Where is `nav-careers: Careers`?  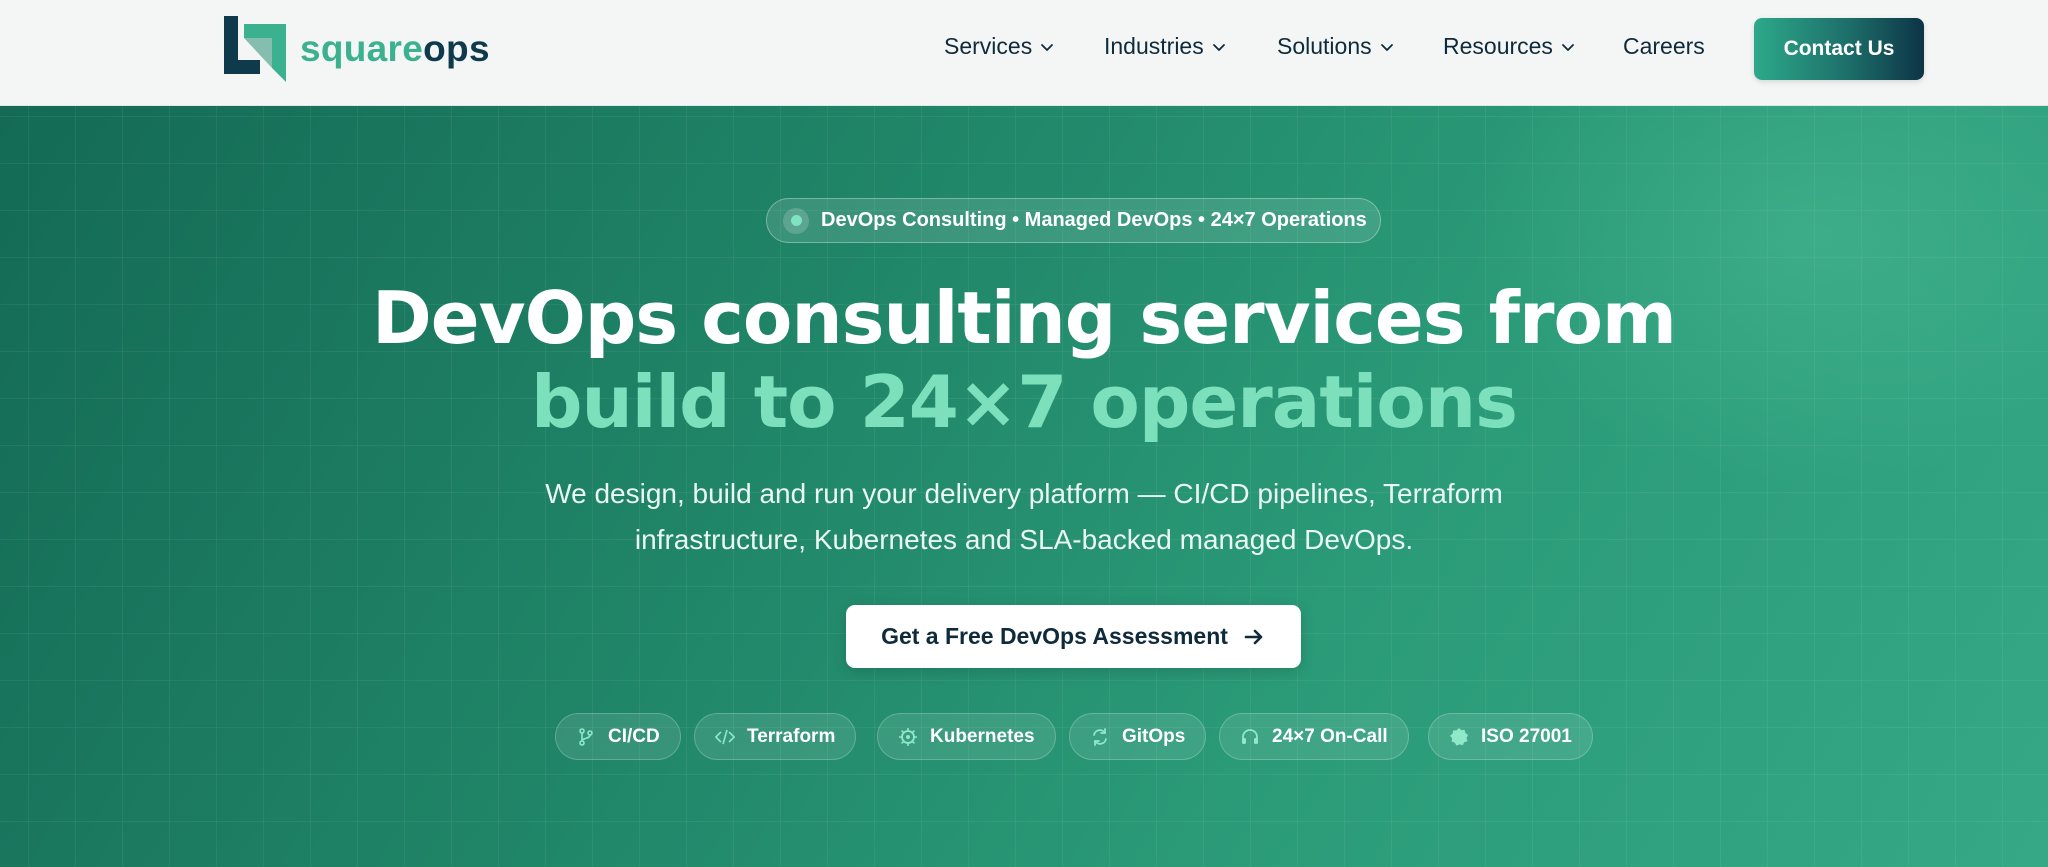 nav-careers: Careers is located at coordinates (1664, 46).